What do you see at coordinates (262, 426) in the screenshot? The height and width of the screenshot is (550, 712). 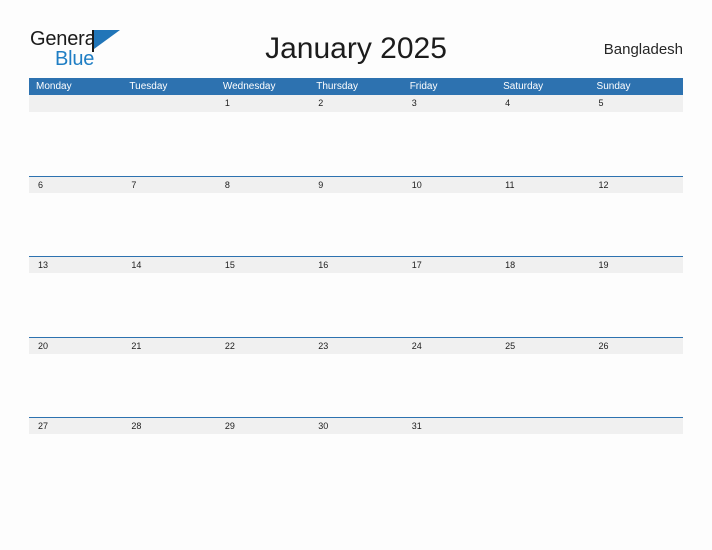 I see `day-cell: 29` at bounding box center [262, 426].